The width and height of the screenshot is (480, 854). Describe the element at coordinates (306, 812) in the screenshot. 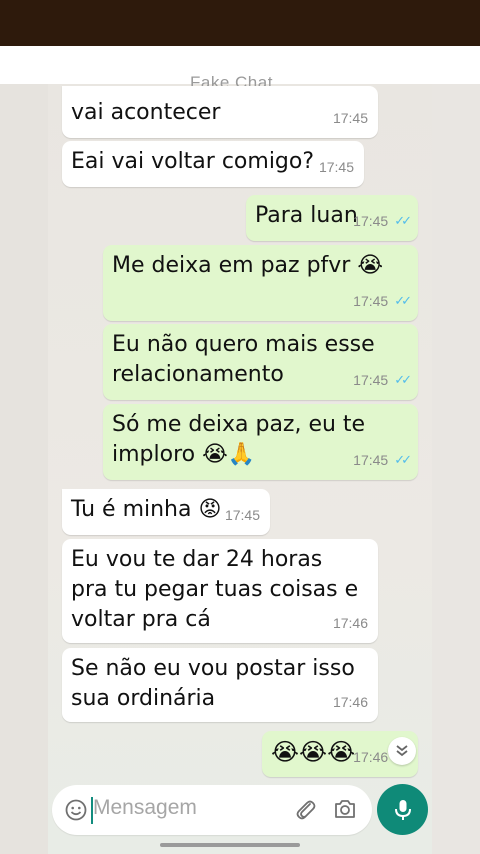

I see `paperclip-icon` at that location.